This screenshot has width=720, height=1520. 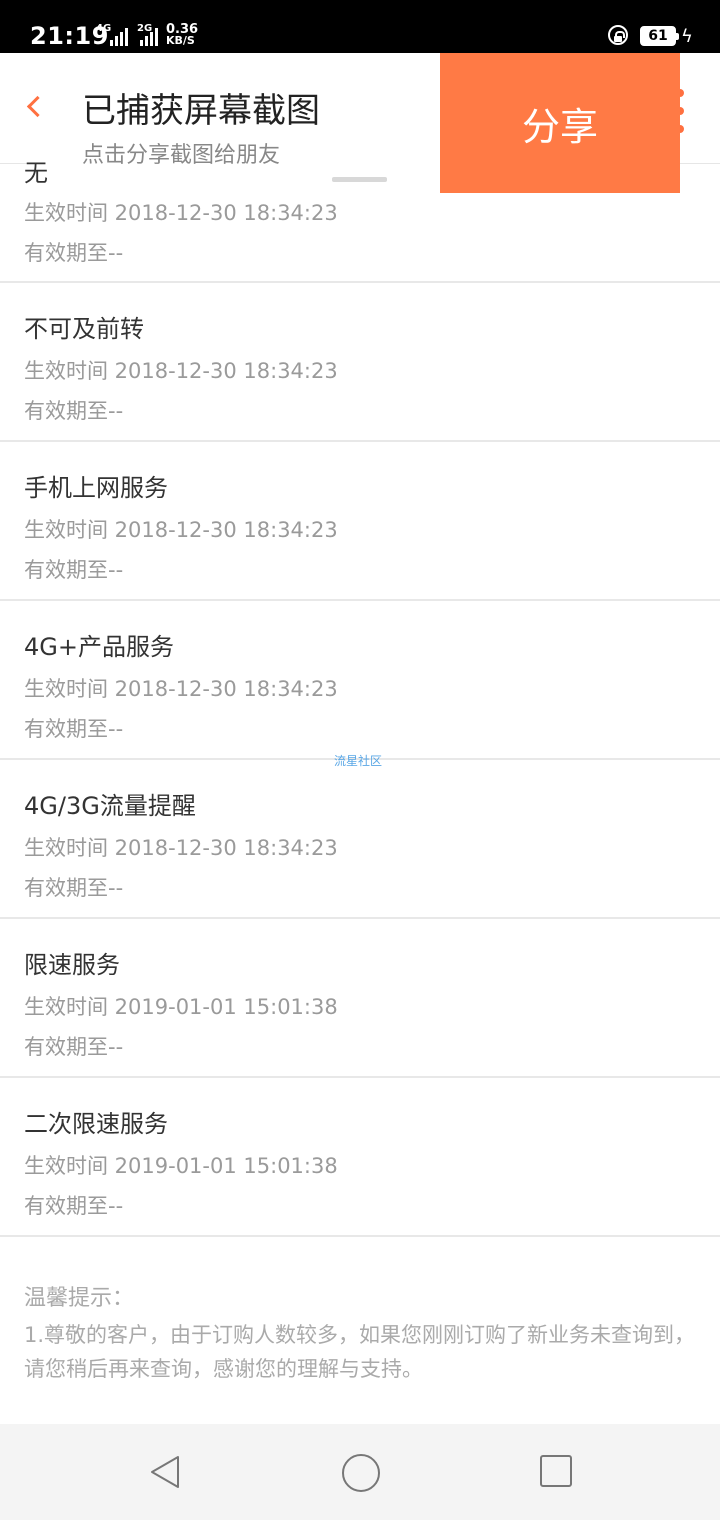 I want to click on service-item: 无 生效时间 2018-12-30 18:34:23 有效期至--, so click(x=360, y=221).